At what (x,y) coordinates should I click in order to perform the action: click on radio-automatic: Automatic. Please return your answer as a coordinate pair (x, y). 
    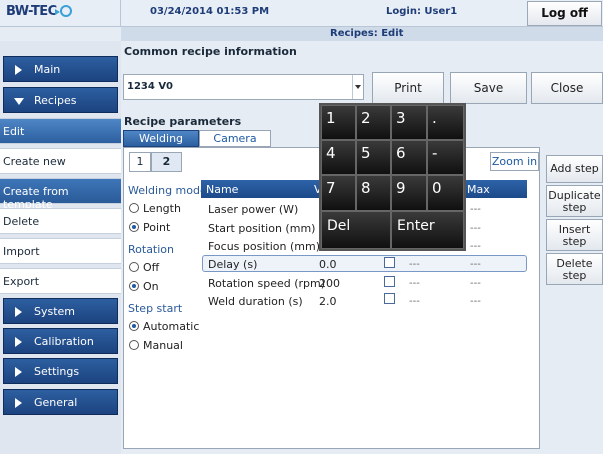
    Looking at the image, I should click on (164, 326).